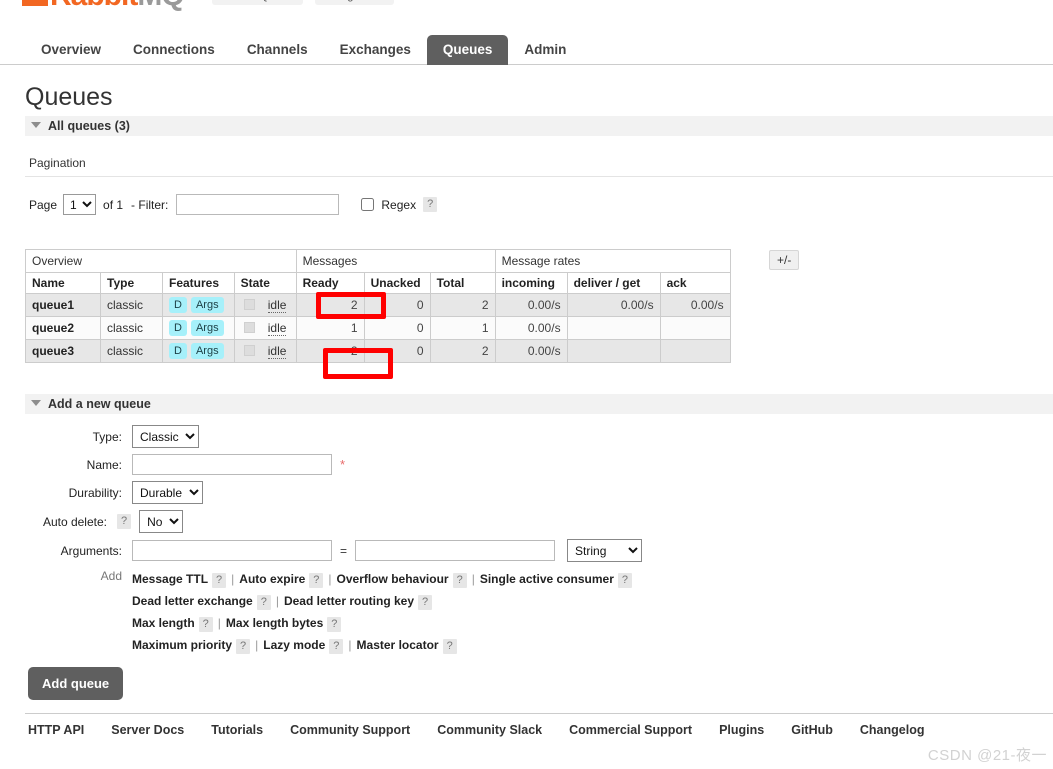 The image size is (1053, 769). What do you see at coordinates (205, 624) in the screenshot?
I see `preset-max-length-help-icon: ?` at bounding box center [205, 624].